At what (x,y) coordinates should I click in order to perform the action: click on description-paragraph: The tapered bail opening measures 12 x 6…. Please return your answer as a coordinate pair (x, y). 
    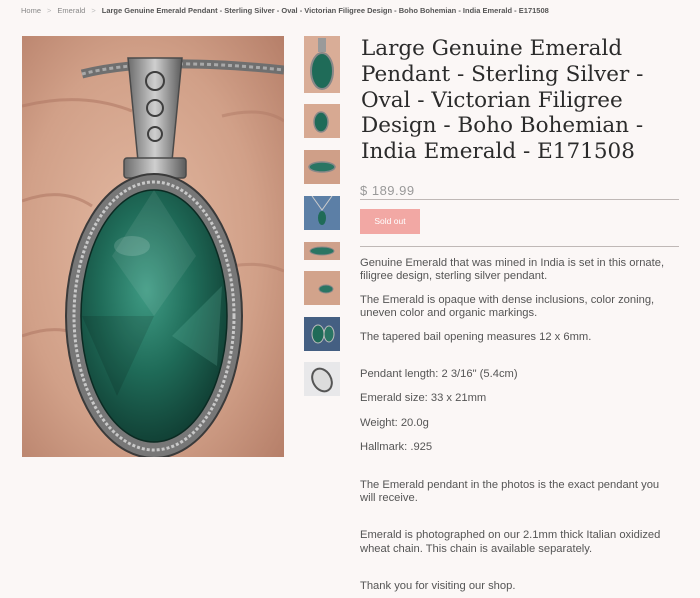
    Looking at the image, I should click on (476, 336).